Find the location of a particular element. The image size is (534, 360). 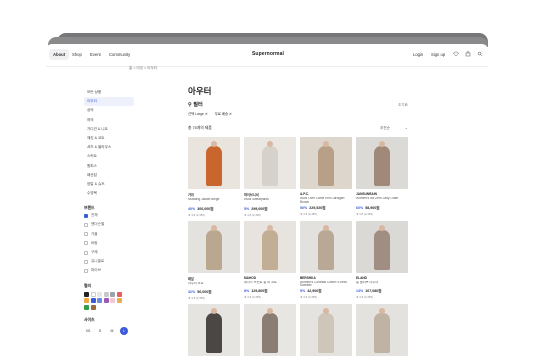

breadcrumb-home: 홈 is located at coordinates (130, 68).